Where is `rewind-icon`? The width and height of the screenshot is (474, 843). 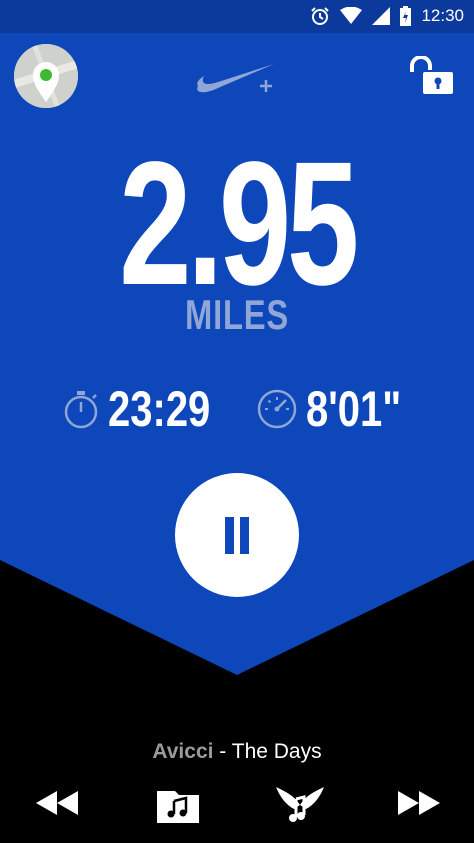
rewind-icon is located at coordinates (57, 803).